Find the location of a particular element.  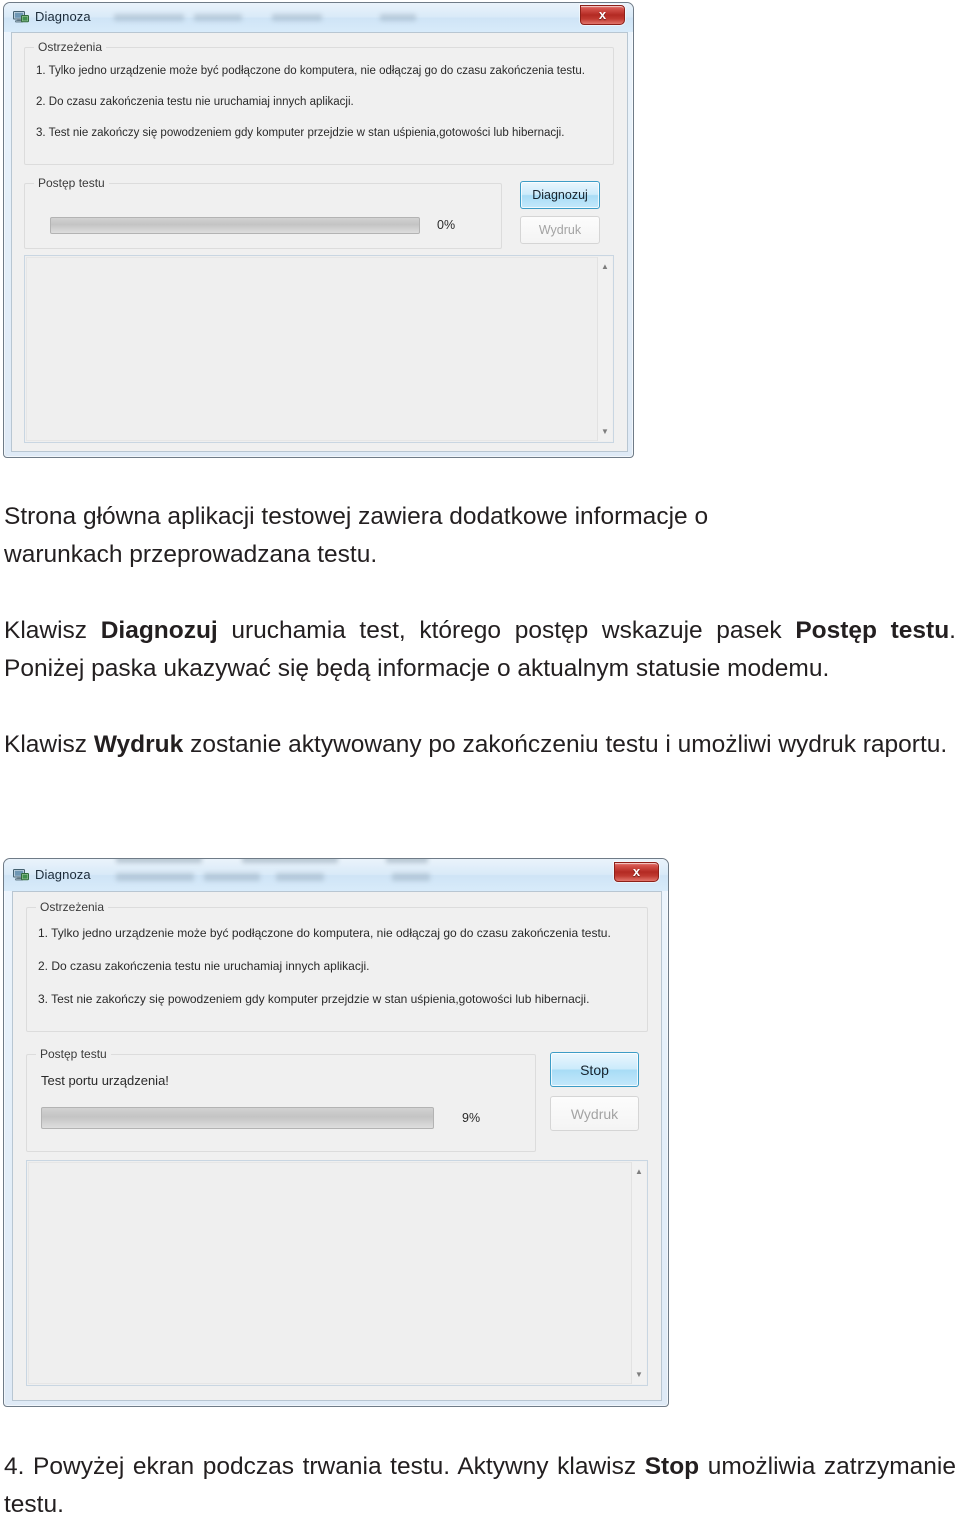

paragraph-2-part-a: Klawisz is located at coordinates (52, 630).